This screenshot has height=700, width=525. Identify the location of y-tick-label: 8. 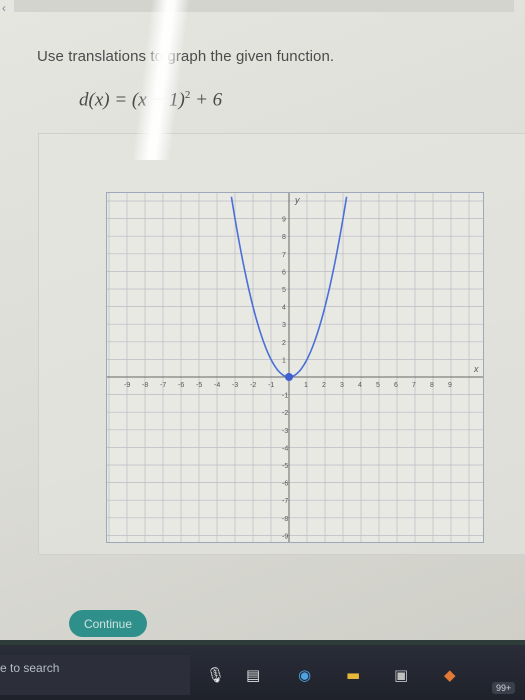
(284, 237).